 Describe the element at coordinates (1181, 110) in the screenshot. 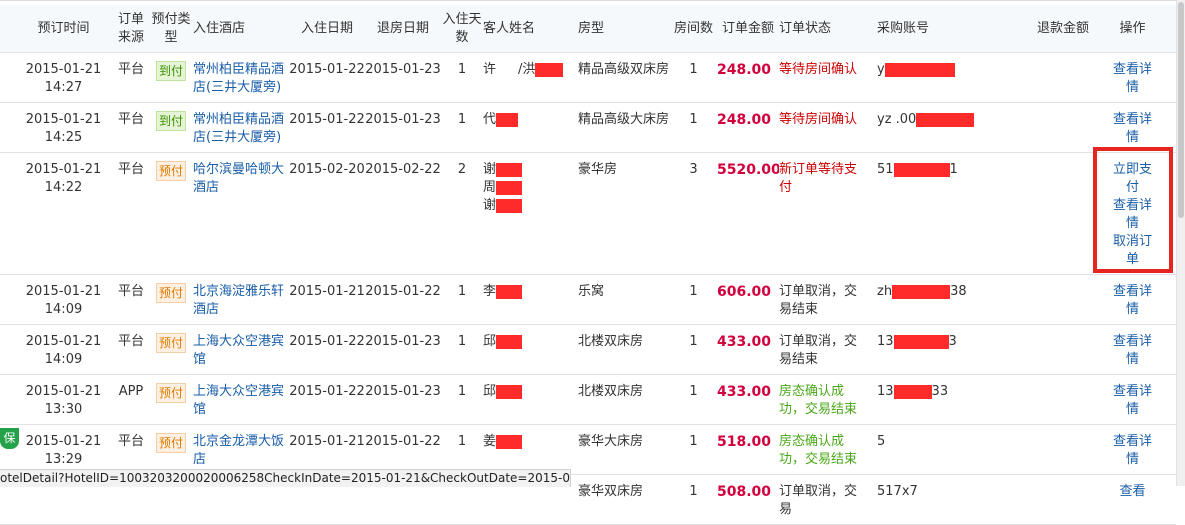

I see `scrollbar-thumb` at that location.